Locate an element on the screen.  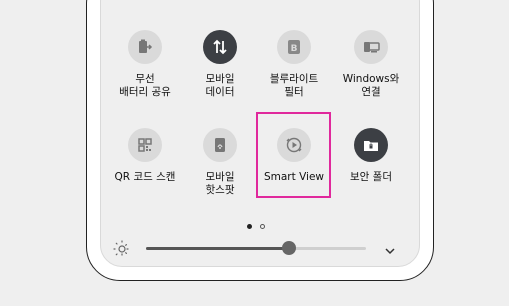
brightness-slider-fill is located at coordinates (217, 248).